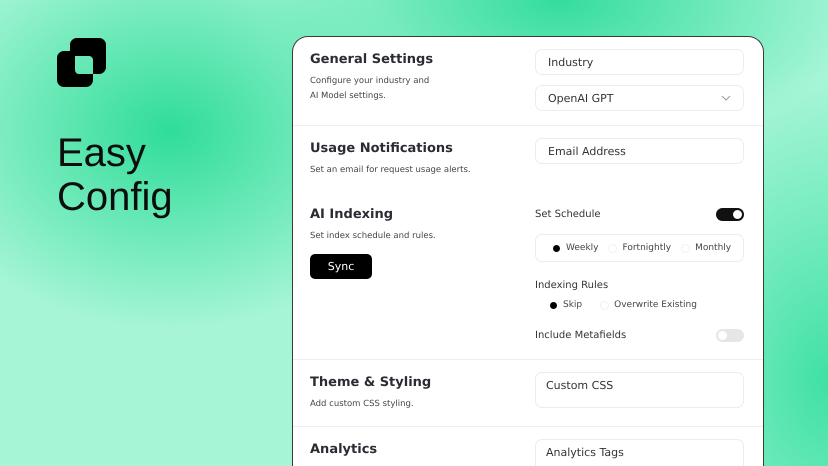 This screenshot has width=828, height=466. Describe the element at coordinates (639, 62) in the screenshot. I see `input-field: Industry` at that location.